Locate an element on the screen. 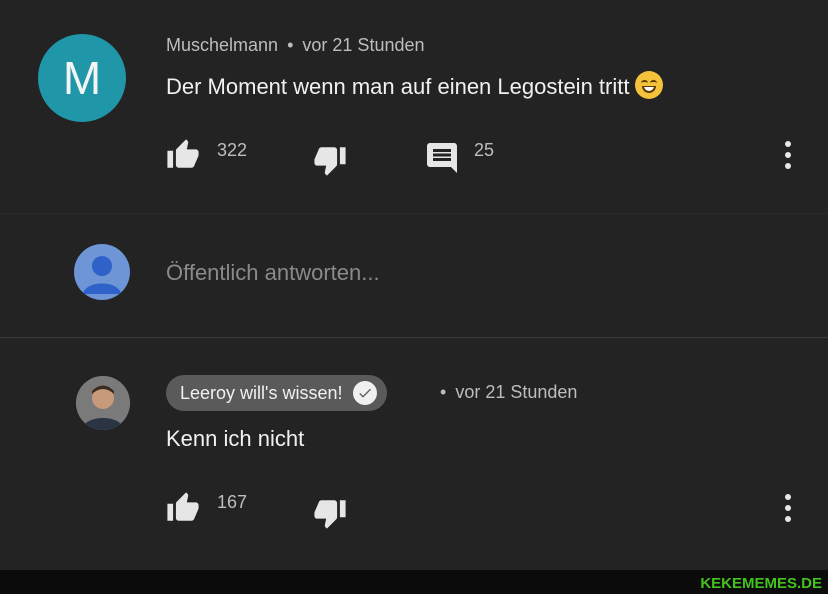 The height and width of the screenshot is (594, 828). avatar is located at coordinates (103, 403).